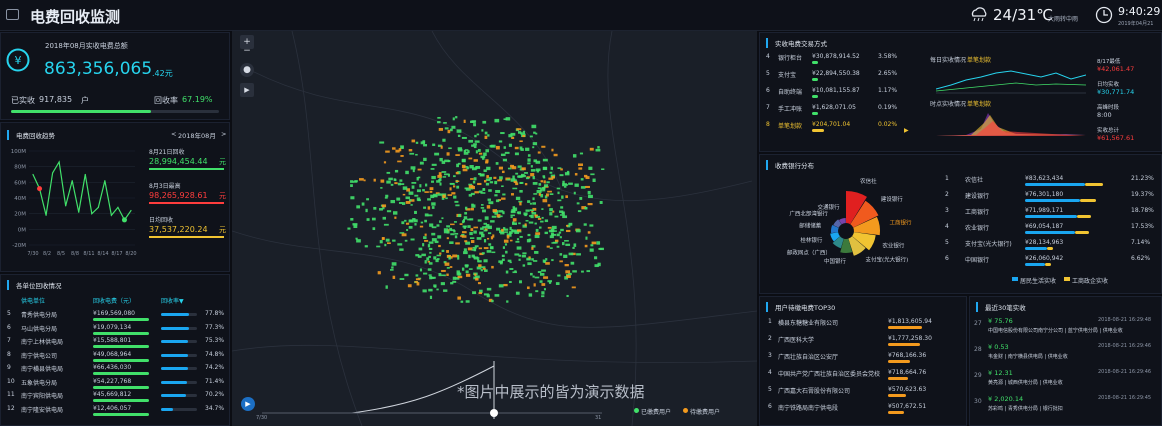 The image size is (1162, 426). What do you see at coordinates (1082, 232) in the screenshot?
I see `bank-commercial-bar` at bounding box center [1082, 232].